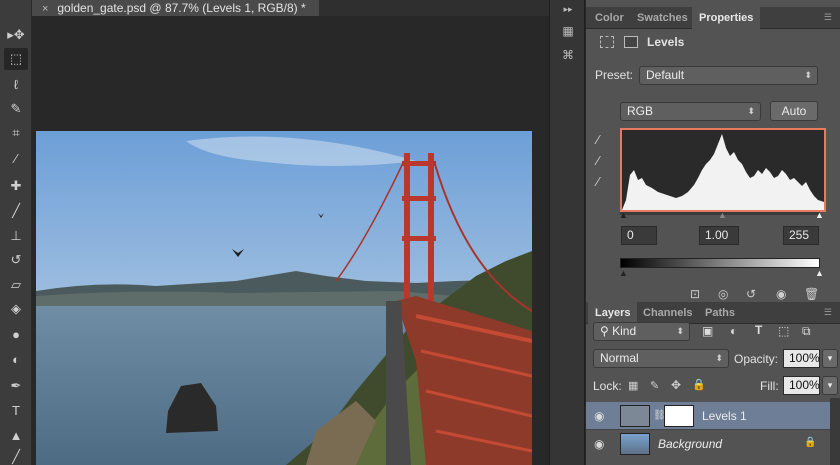 This screenshot has width=840, height=465. What do you see at coordinates (613, 313) in the screenshot?
I see `tab-layers: Layers` at bounding box center [613, 313].